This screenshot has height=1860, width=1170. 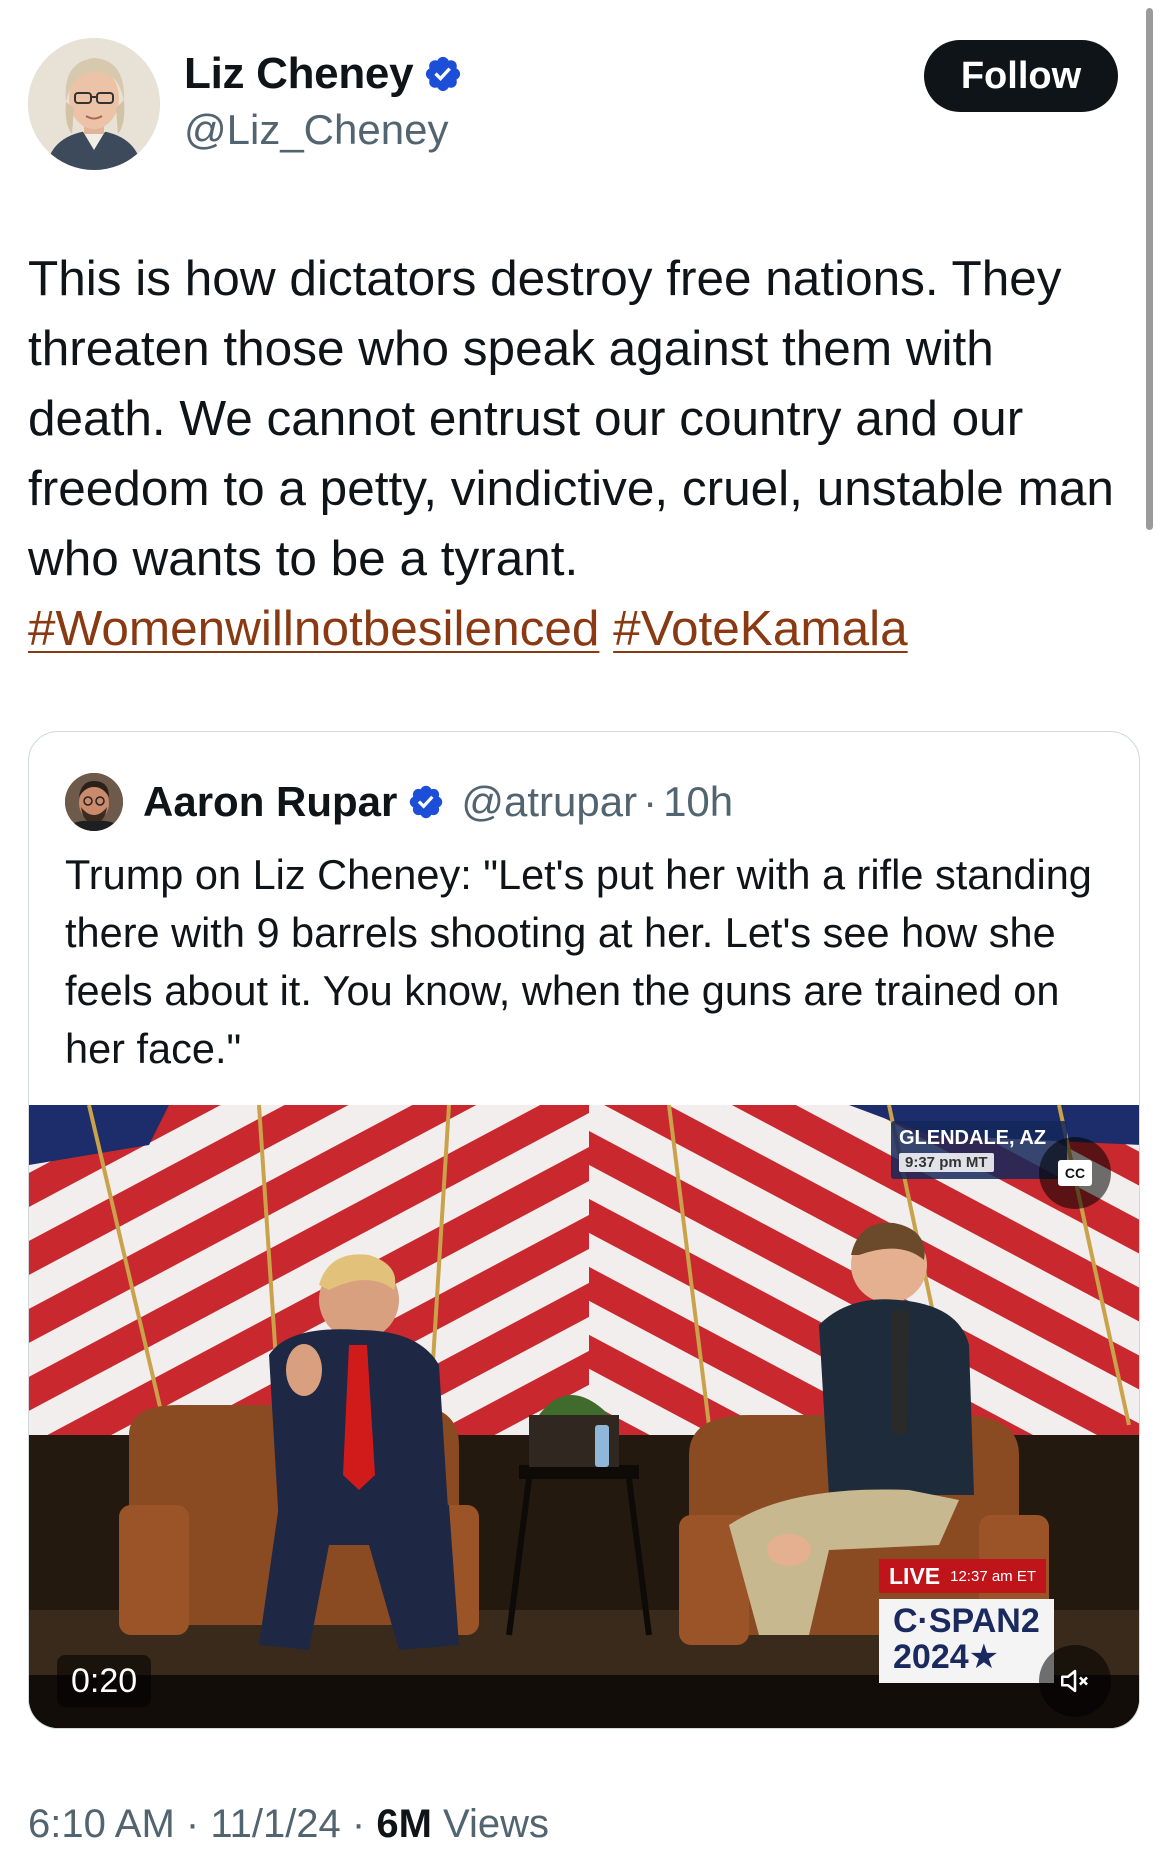 I want to click on network-name: C·SPAN2, so click(x=966, y=1621).